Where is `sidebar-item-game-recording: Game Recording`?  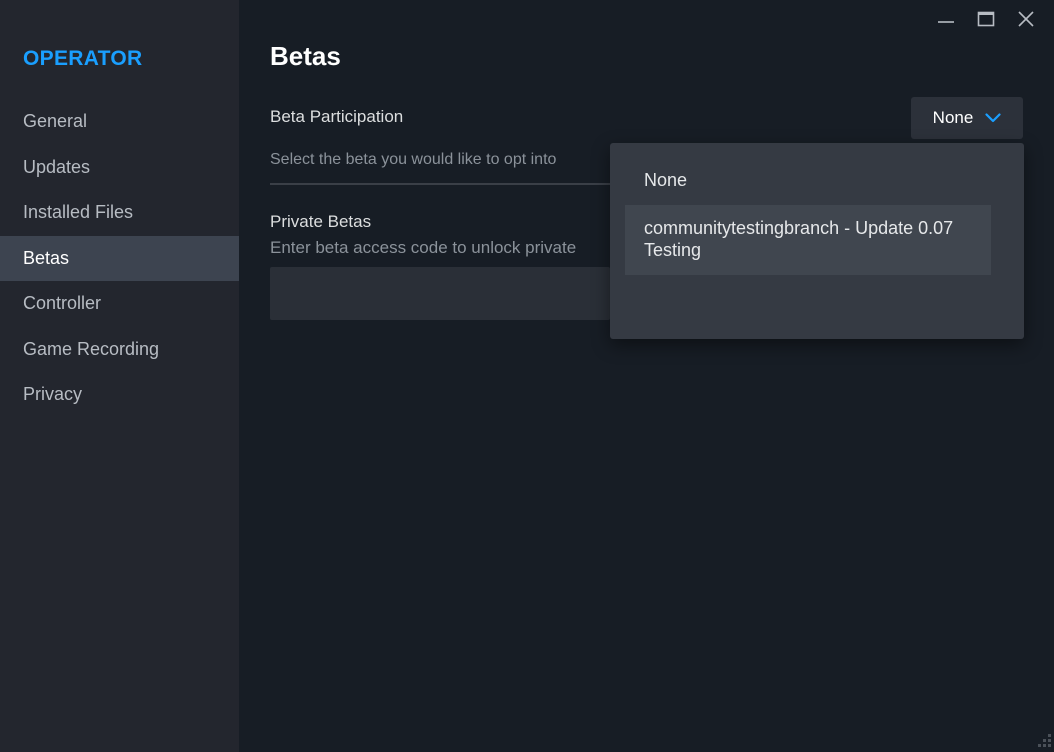 sidebar-item-game-recording: Game Recording is located at coordinates (119, 350).